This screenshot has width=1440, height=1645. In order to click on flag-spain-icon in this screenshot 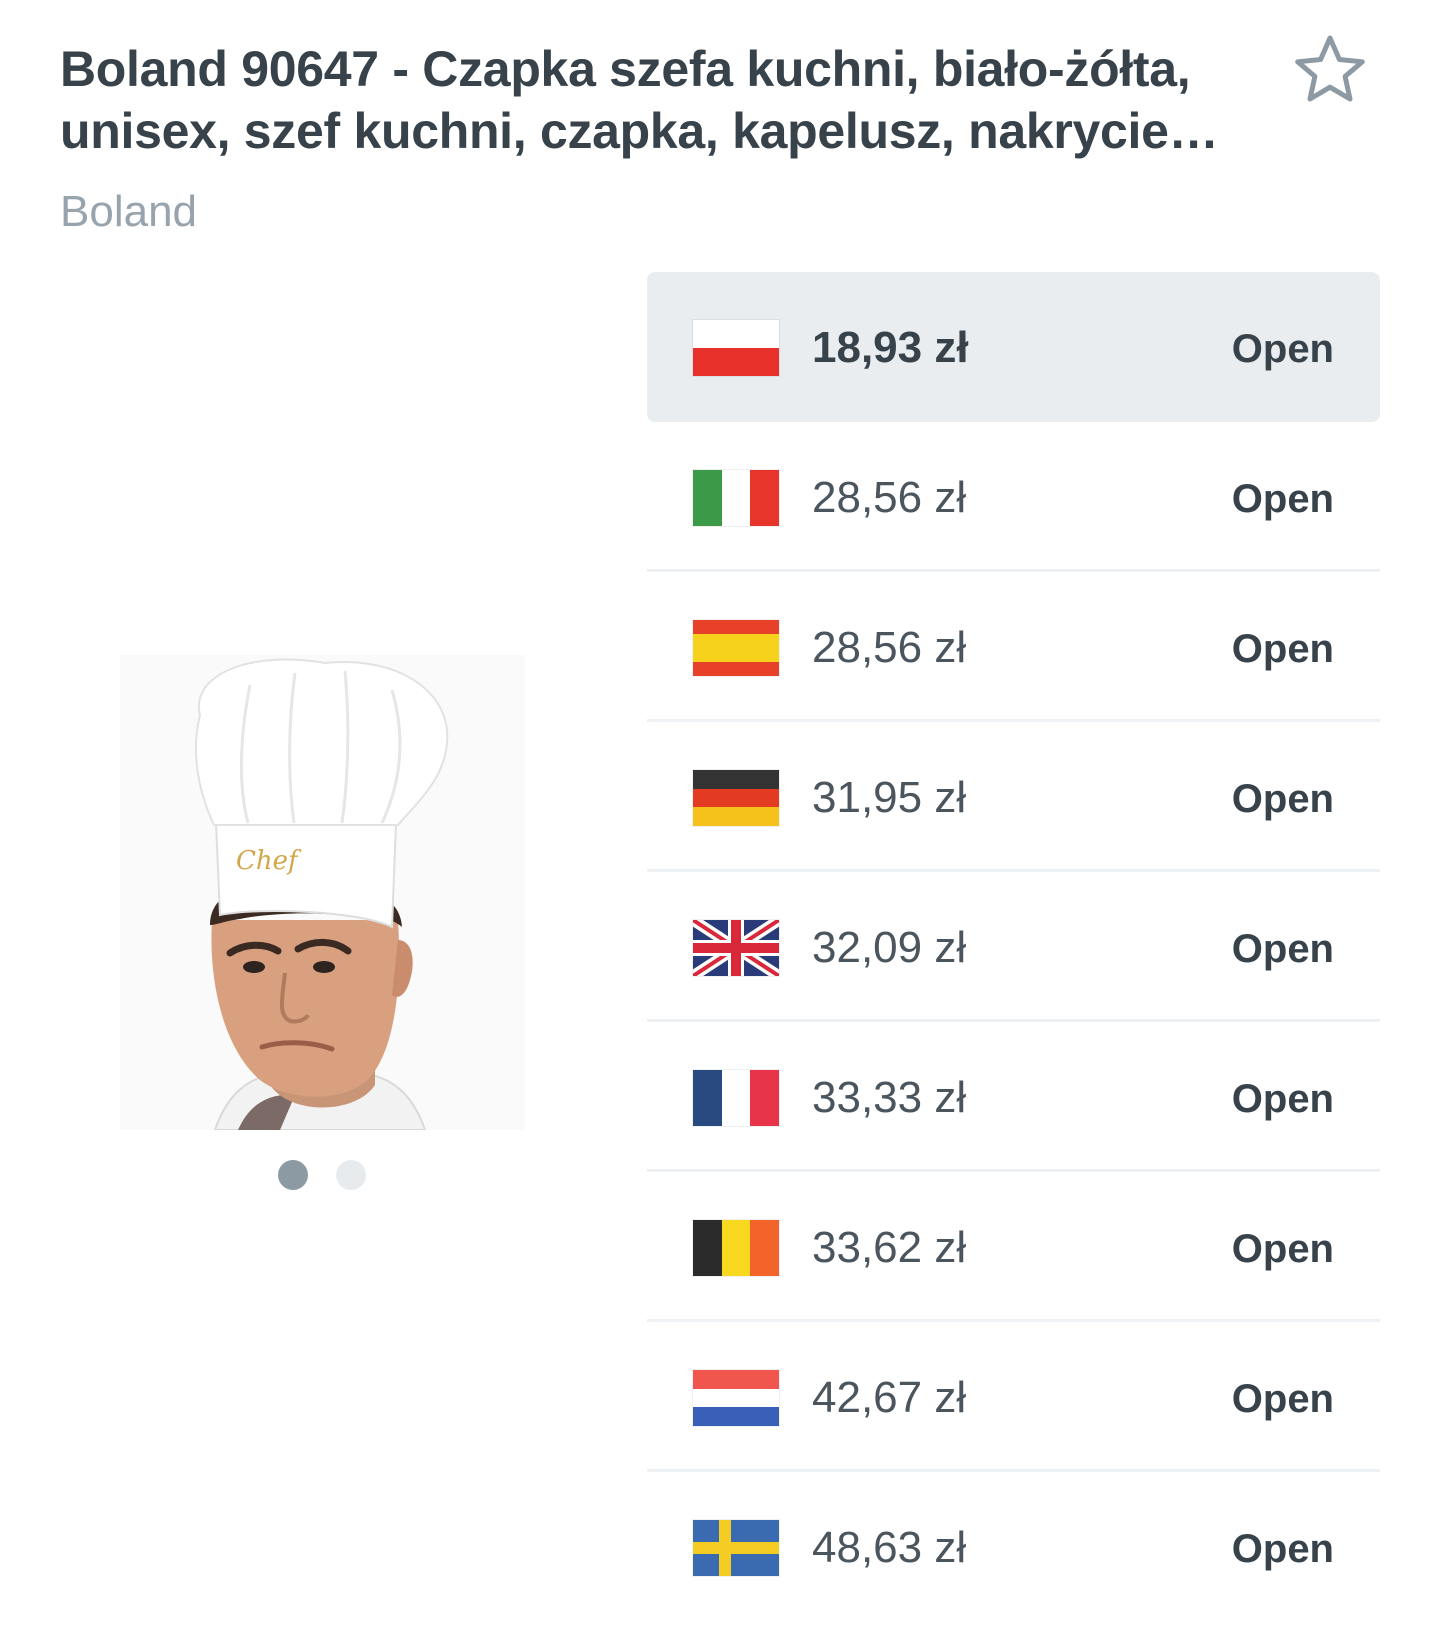, I will do `click(736, 648)`.